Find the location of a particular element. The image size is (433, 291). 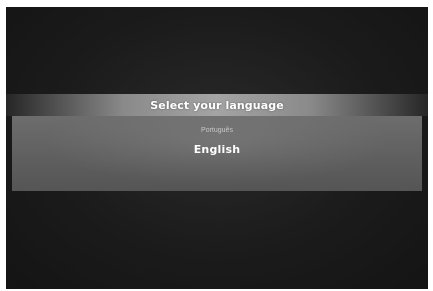

language-option-portugues: Português is located at coordinates (217, 130).